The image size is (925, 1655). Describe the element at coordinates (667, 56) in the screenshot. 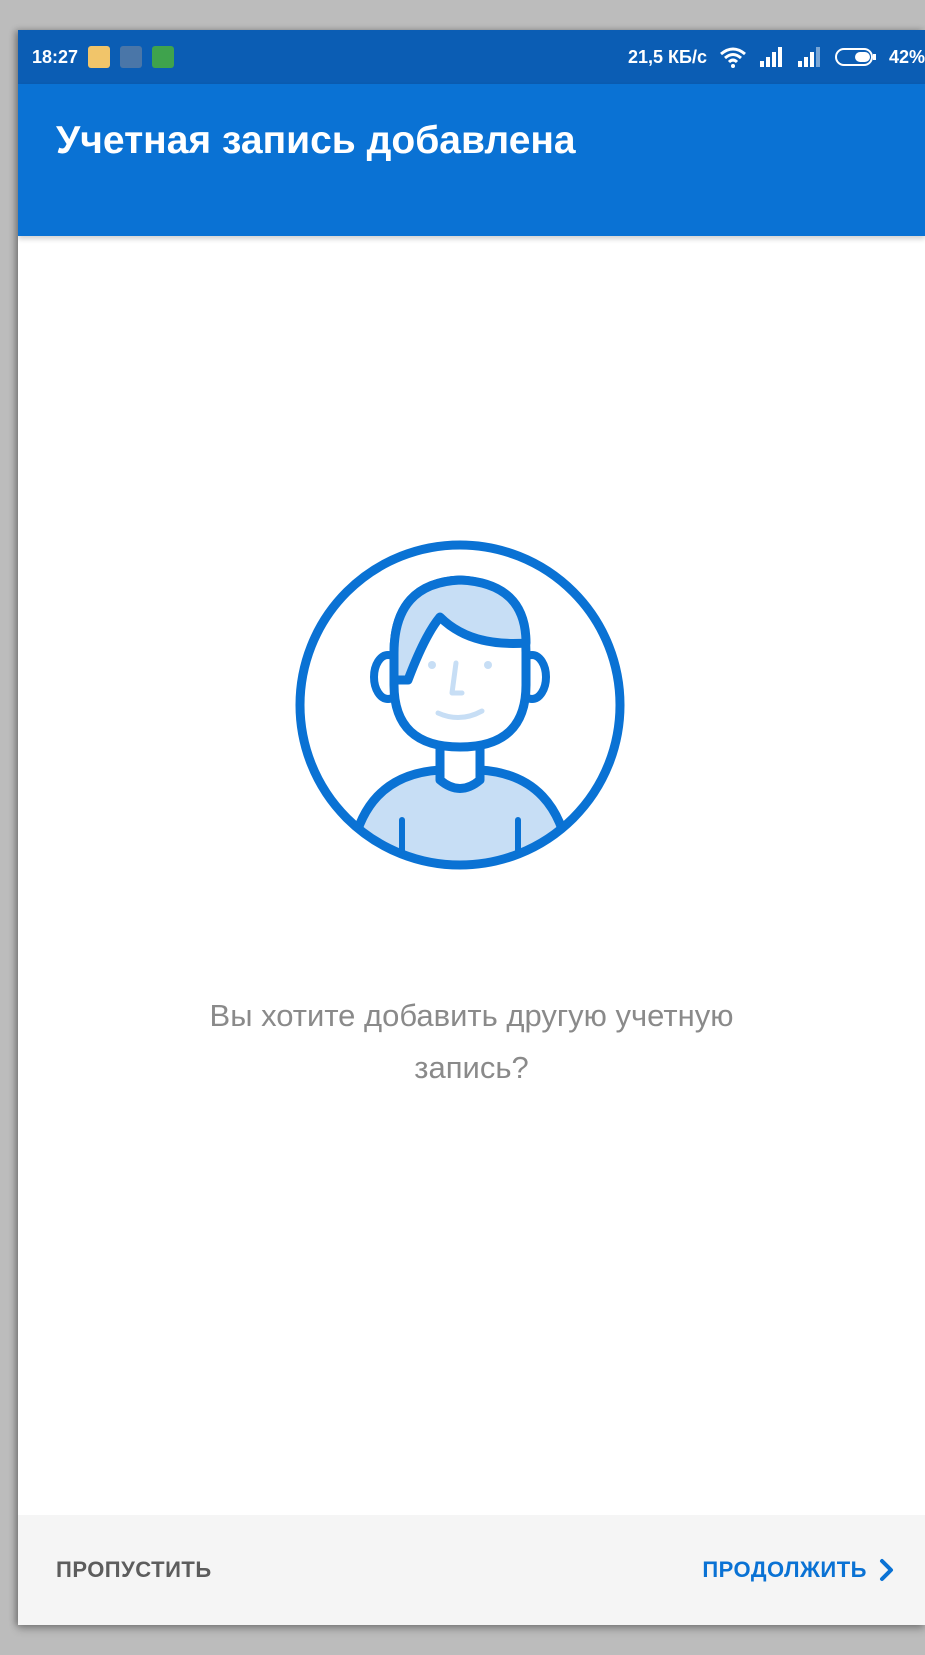

I see `network-speed: 21,5 КБ/с` at that location.